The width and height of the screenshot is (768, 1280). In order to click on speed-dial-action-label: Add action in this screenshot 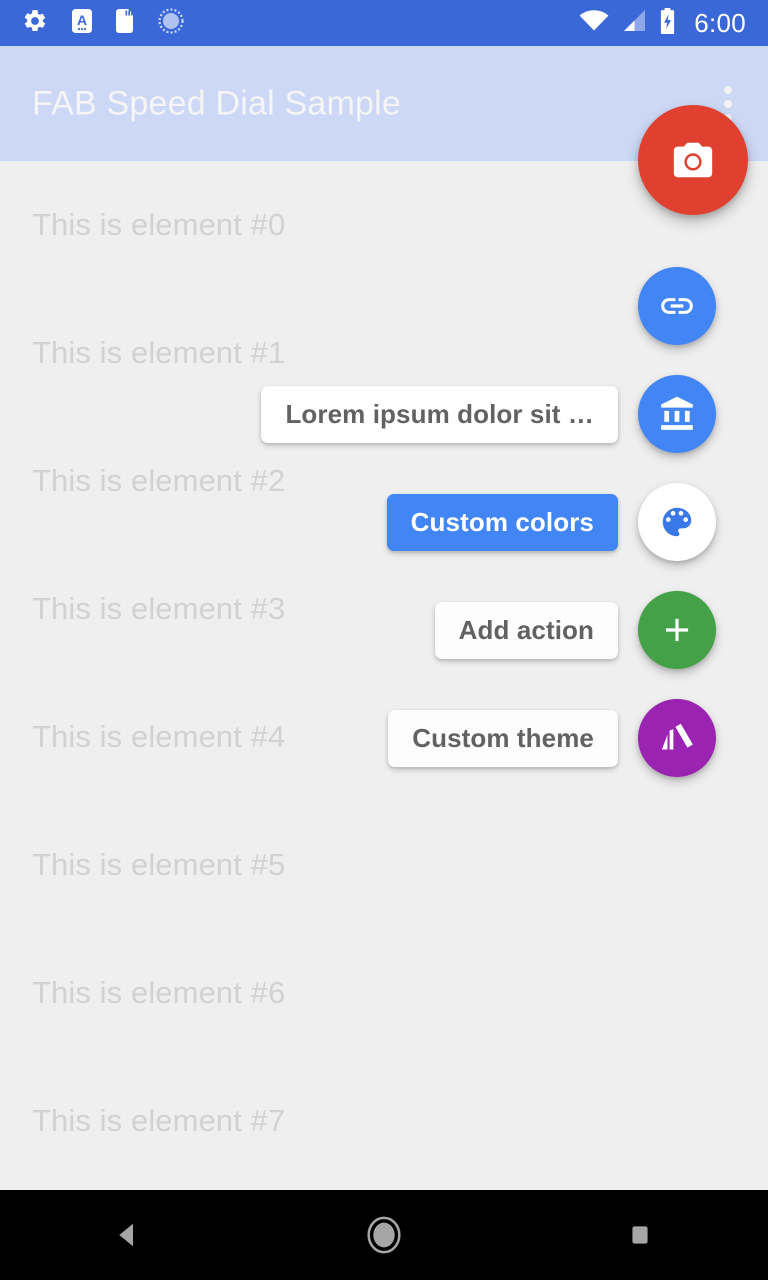, I will do `click(526, 630)`.